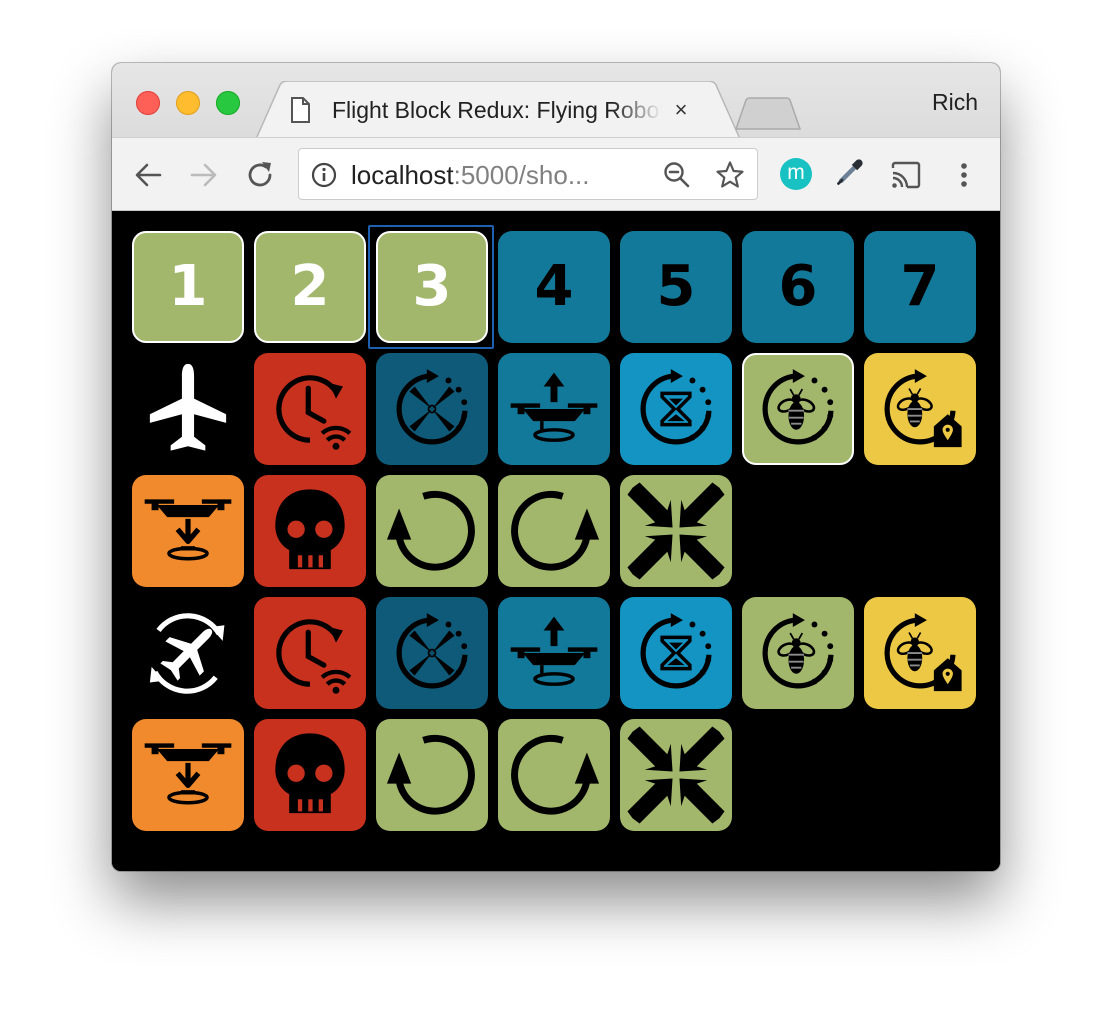 The height and width of the screenshot is (1032, 1112). Describe the element at coordinates (300, 110) in the screenshot. I see `page-icon` at that location.